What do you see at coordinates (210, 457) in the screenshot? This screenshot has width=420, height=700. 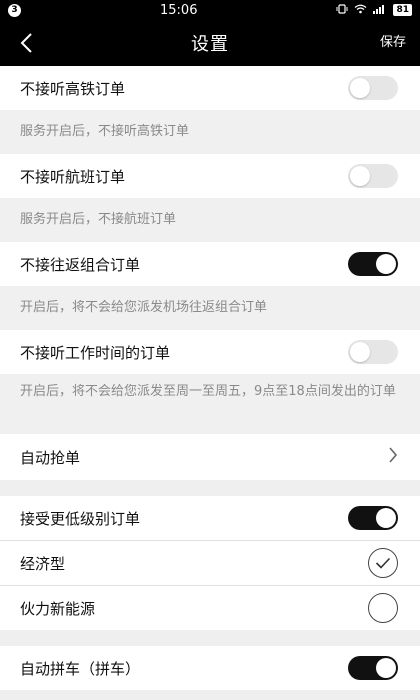 I see `setting-row-auto-grab: 自动抢单` at bounding box center [210, 457].